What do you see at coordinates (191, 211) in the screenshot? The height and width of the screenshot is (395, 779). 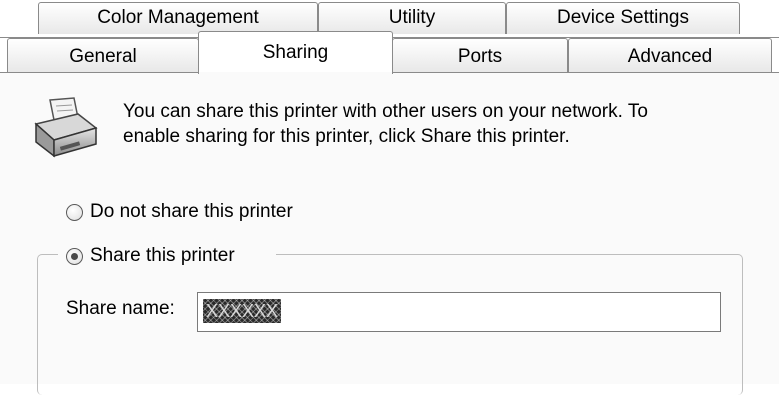 I see `do-not-share-label: Do not share this printer` at bounding box center [191, 211].